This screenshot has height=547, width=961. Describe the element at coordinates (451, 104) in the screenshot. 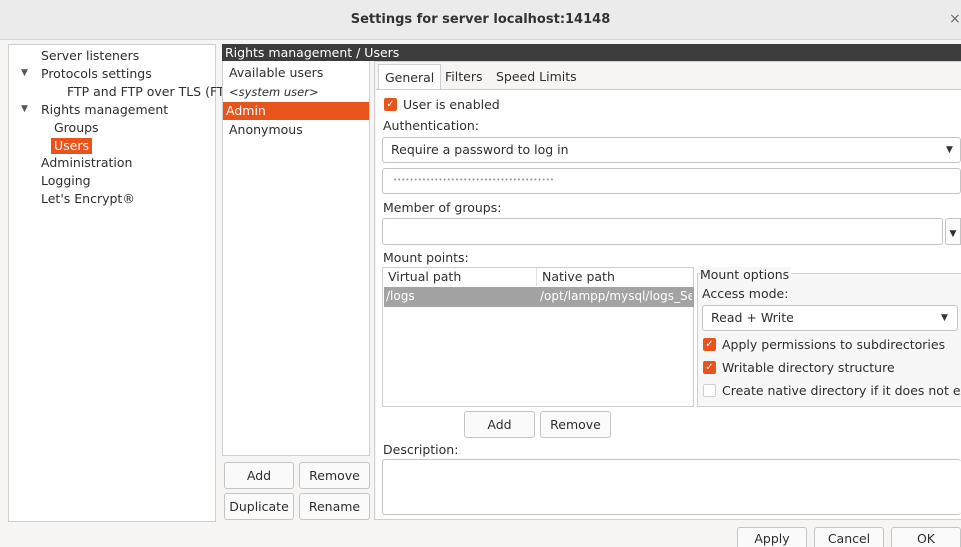

I see `user-enabled-label: User is enabled` at that location.